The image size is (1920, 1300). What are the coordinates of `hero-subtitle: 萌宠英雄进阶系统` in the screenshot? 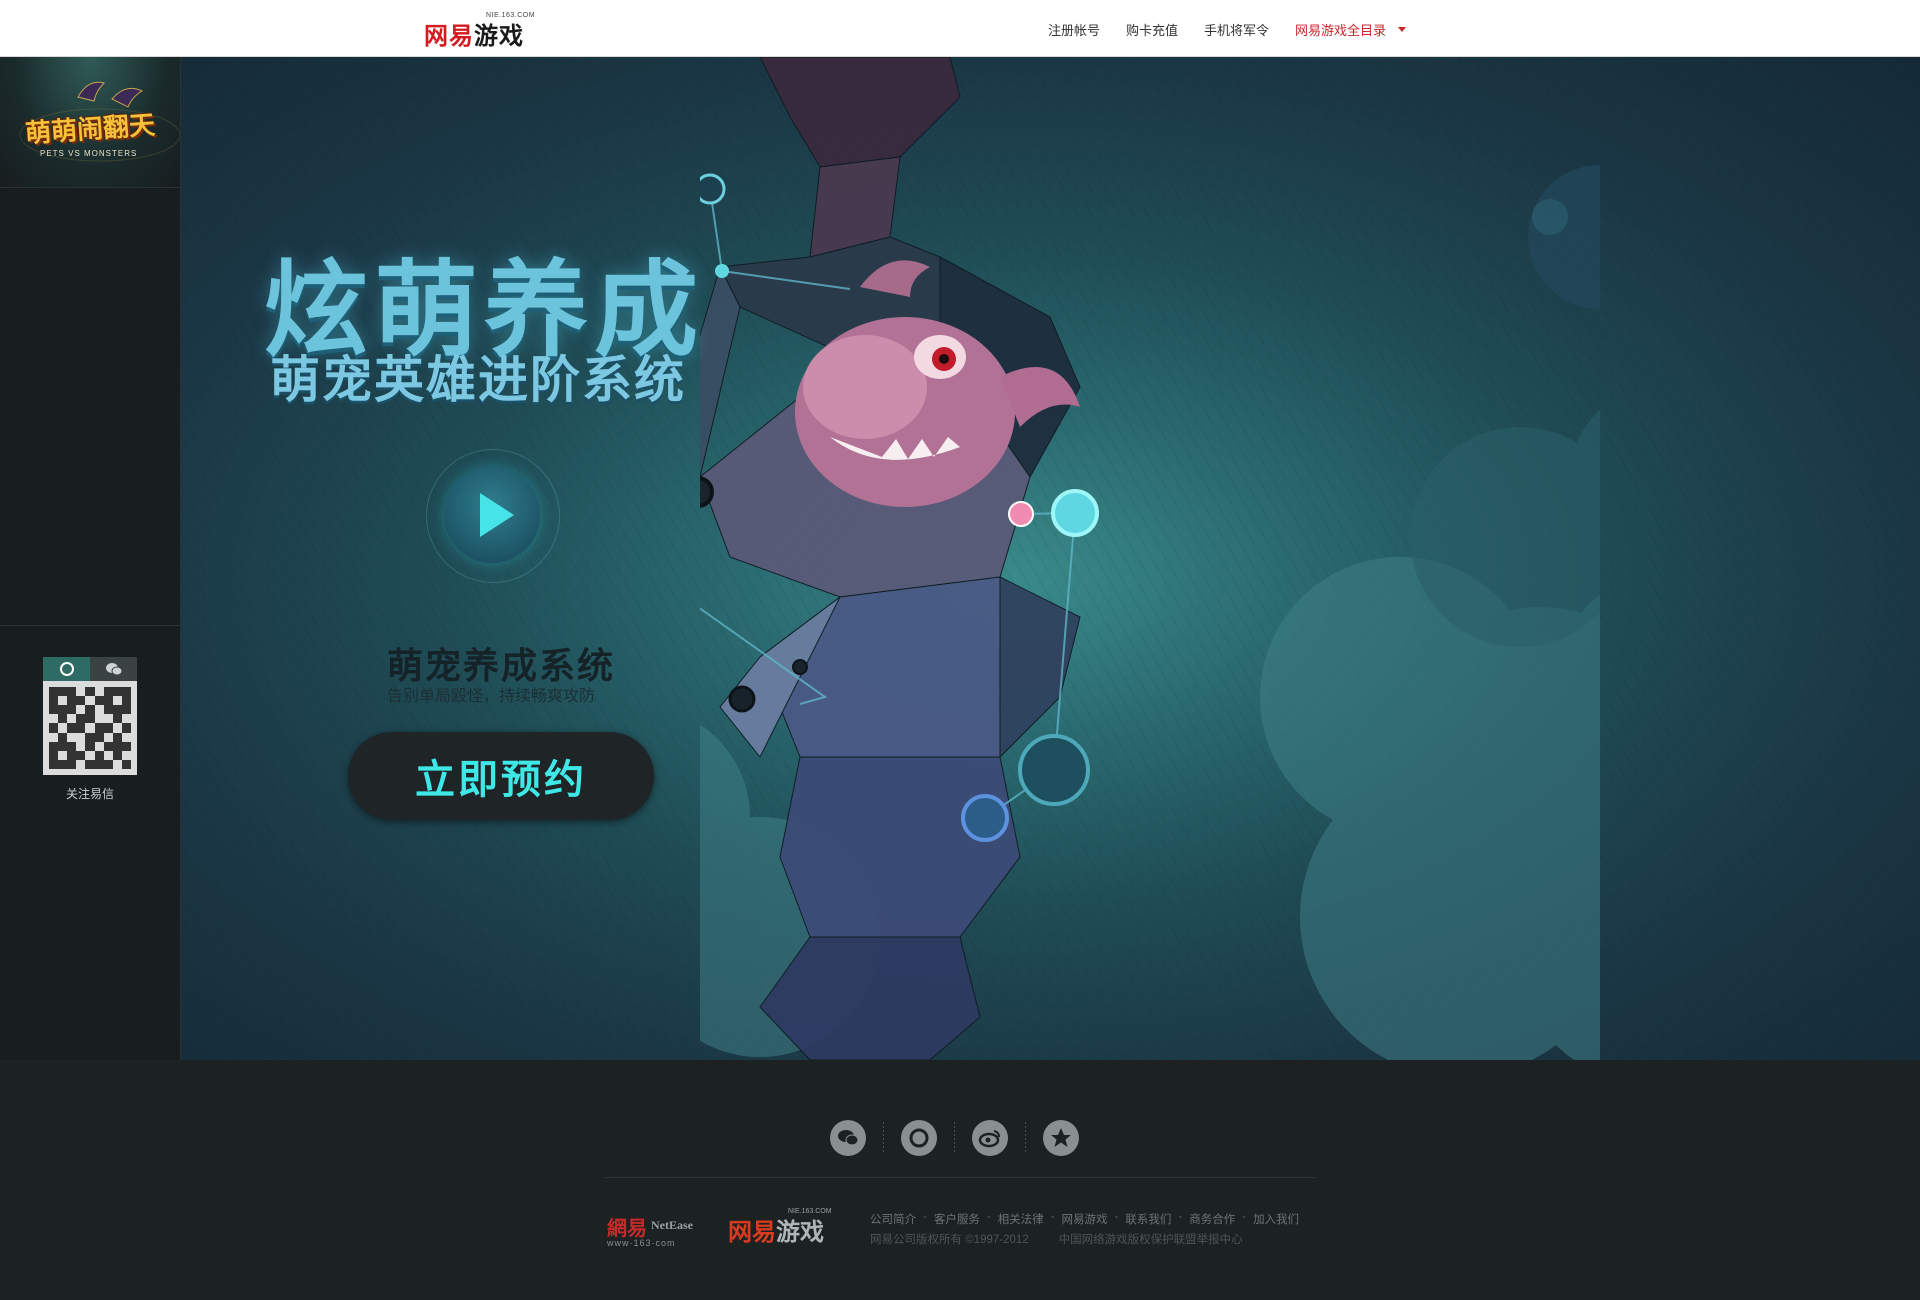 It's located at (478, 380).